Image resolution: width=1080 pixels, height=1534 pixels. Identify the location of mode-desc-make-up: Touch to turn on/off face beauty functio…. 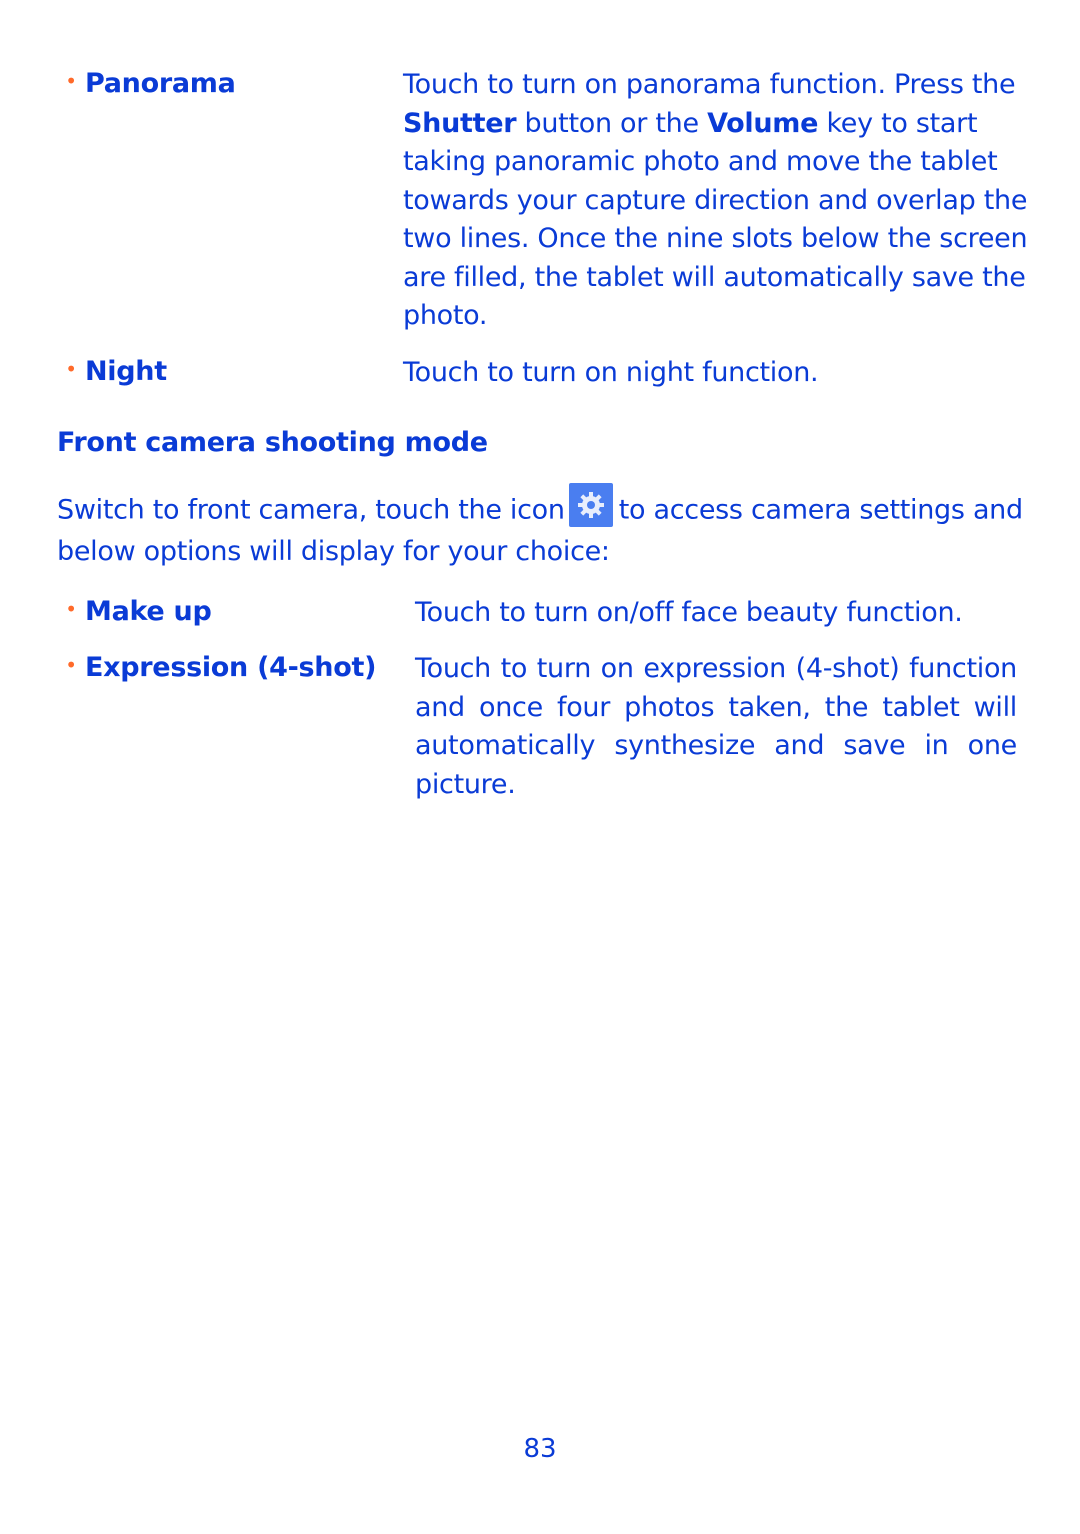
(689, 612).